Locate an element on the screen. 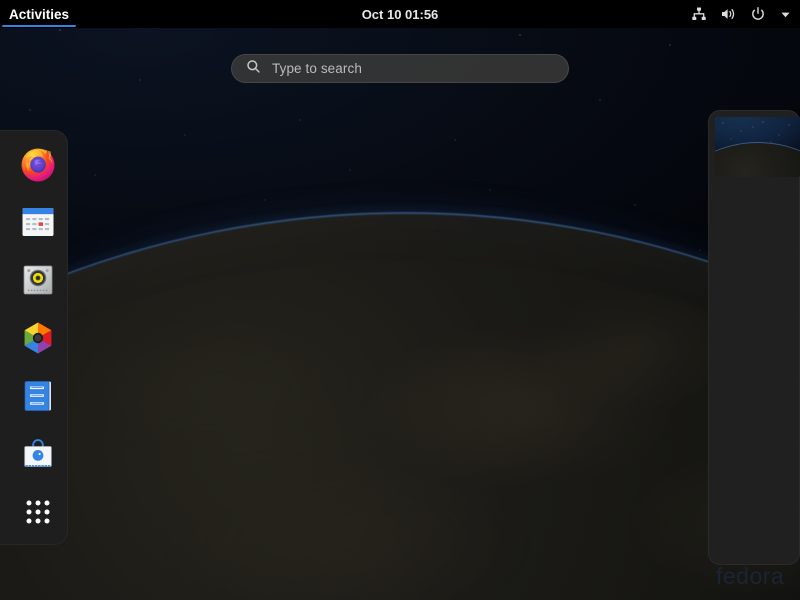 Image resolution: width=800 pixels, height=600 pixels. dock-item-text-editor is located at coordinates (38, 396).